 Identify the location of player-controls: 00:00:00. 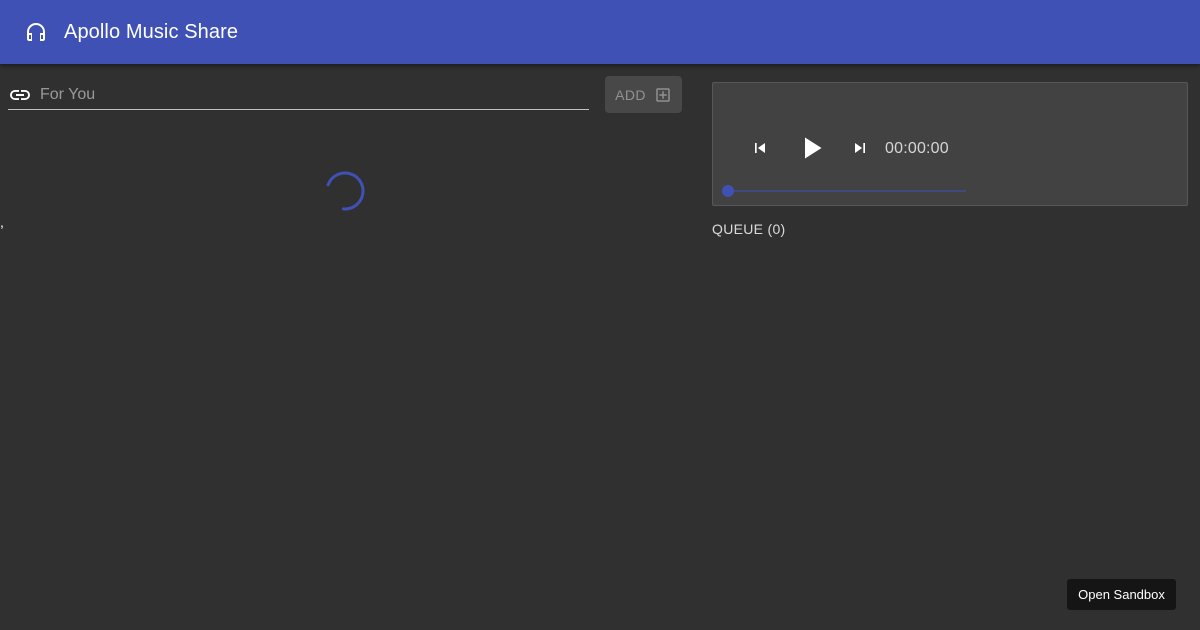
(848, 149).